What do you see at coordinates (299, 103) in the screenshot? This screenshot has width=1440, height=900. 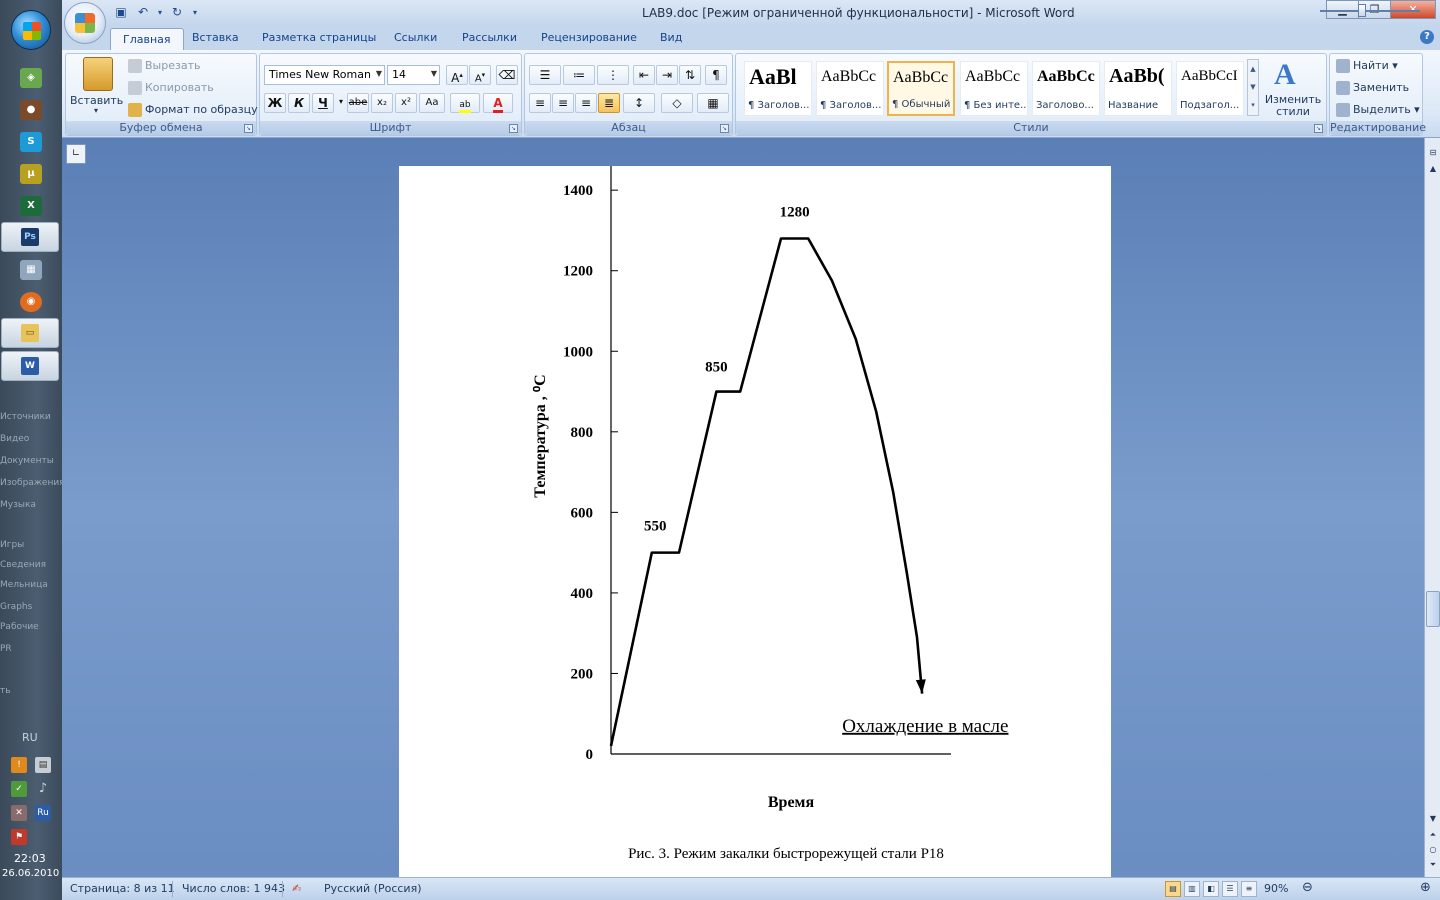 I see `italic-button: К` at bounding box center [299, 103].